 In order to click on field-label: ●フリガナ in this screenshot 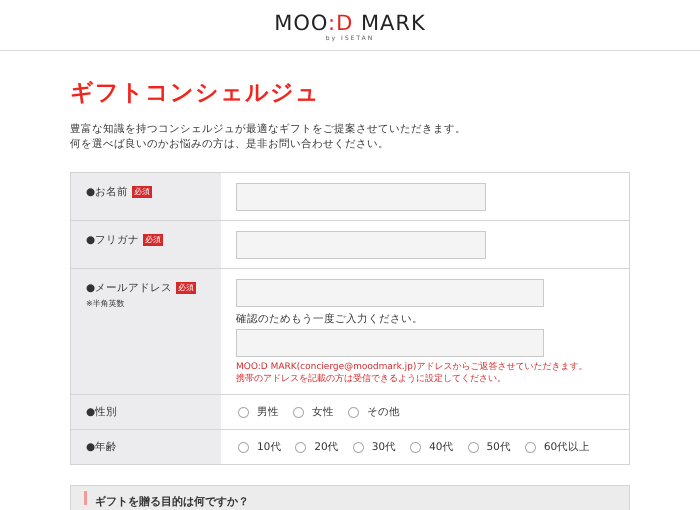, I will do `click(113, 240)`.